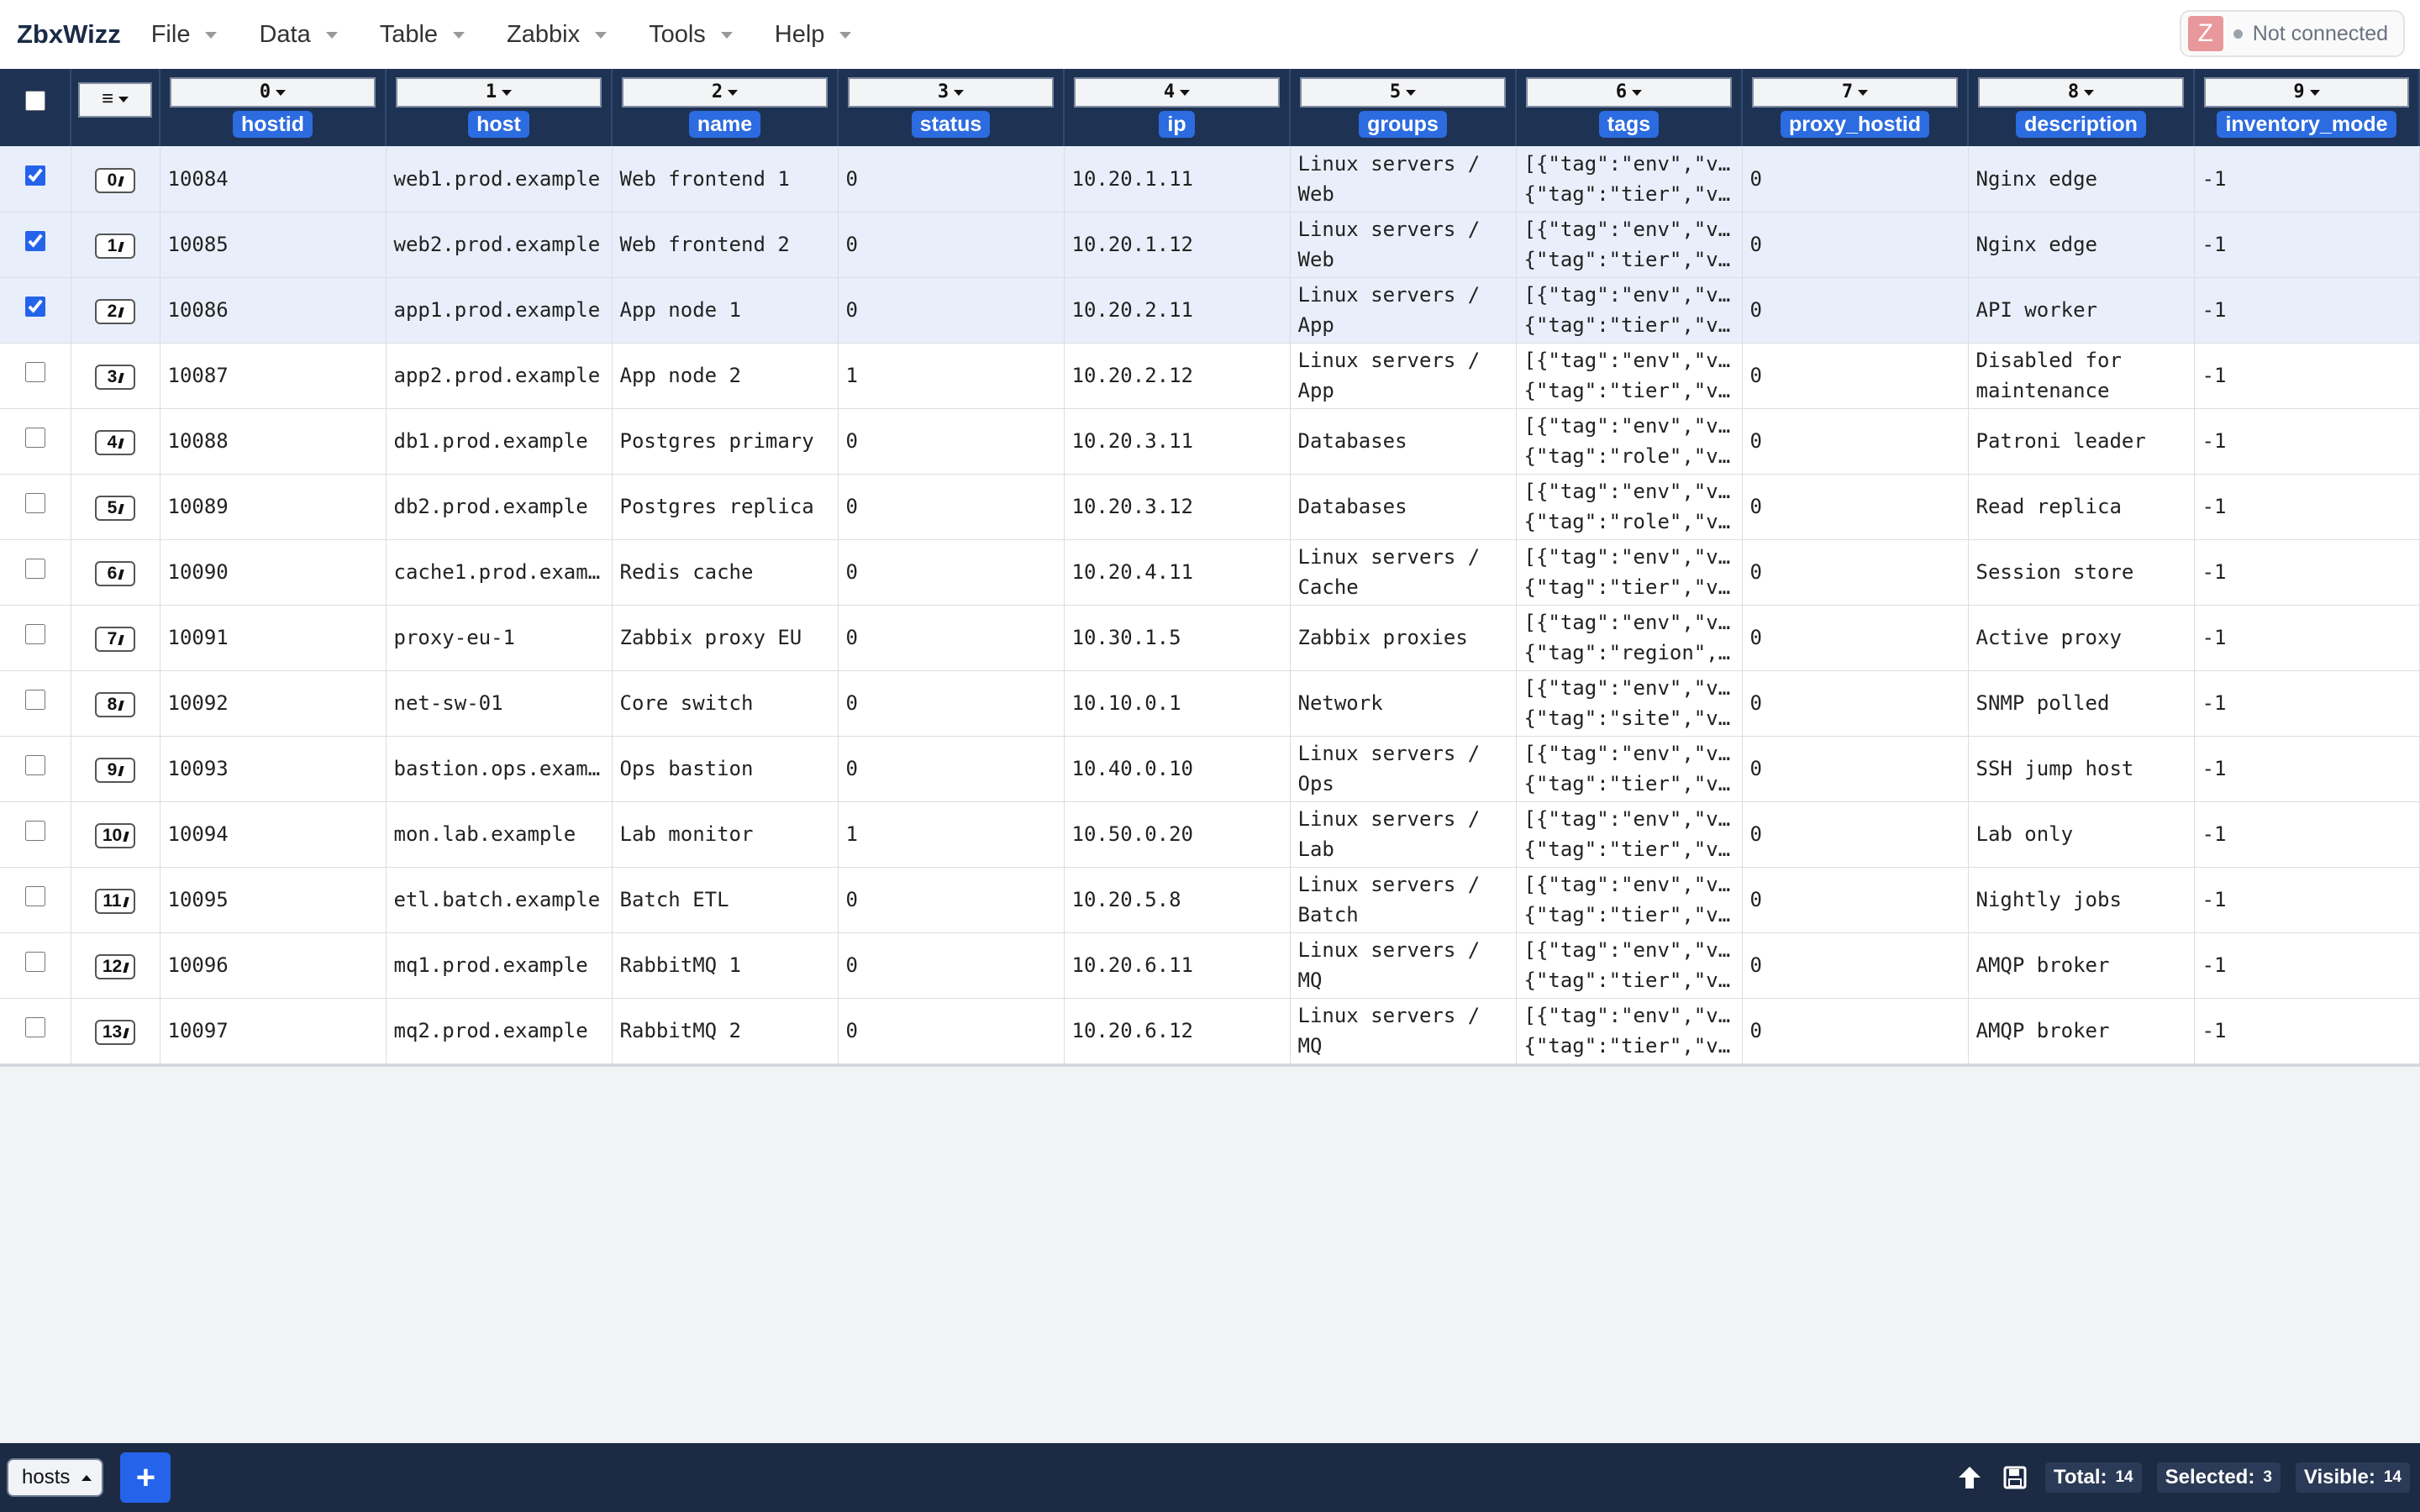 The image size is (2420, 1512). Describe the element at coordinates (273, 376) in the screenshot. I see `cell-hostid: 10087` at that location.